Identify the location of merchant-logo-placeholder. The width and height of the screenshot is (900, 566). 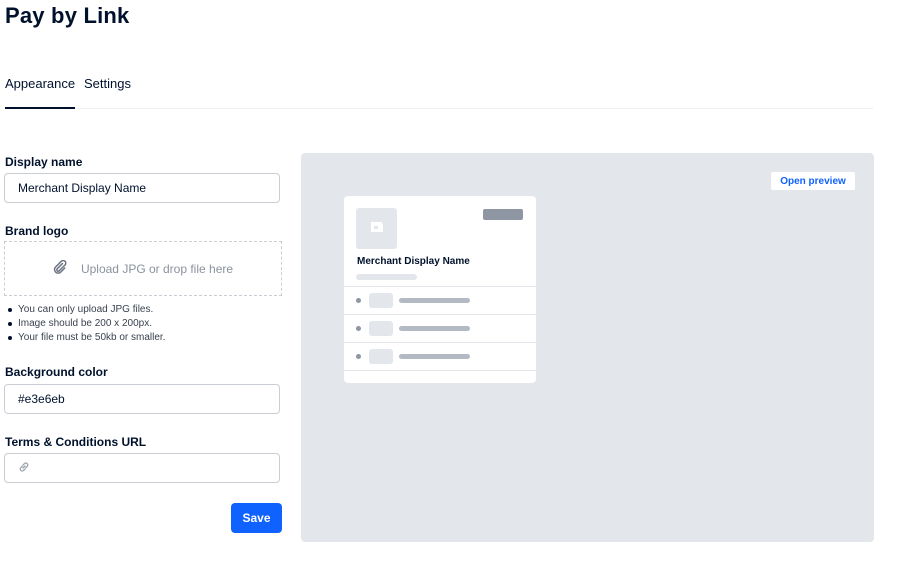
(376, 228).